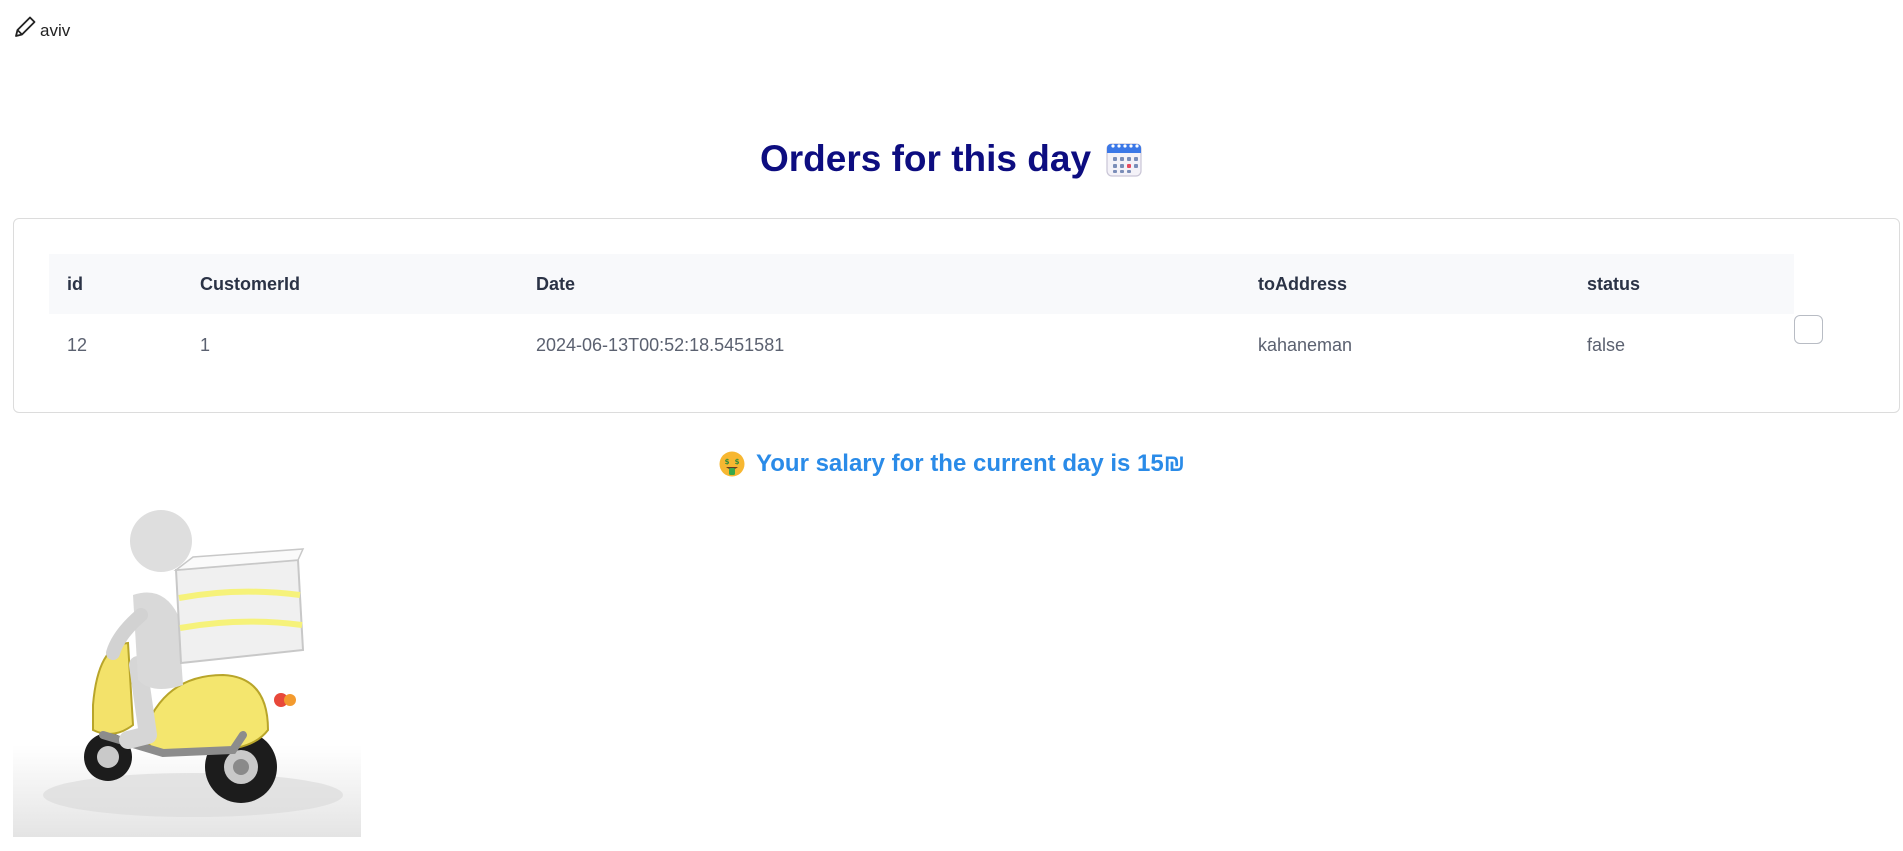 Image resolution: width=1903 pixels, height=851 pixels. I want to click on money-mouth-face-icon: $ $, so click(732, 464).